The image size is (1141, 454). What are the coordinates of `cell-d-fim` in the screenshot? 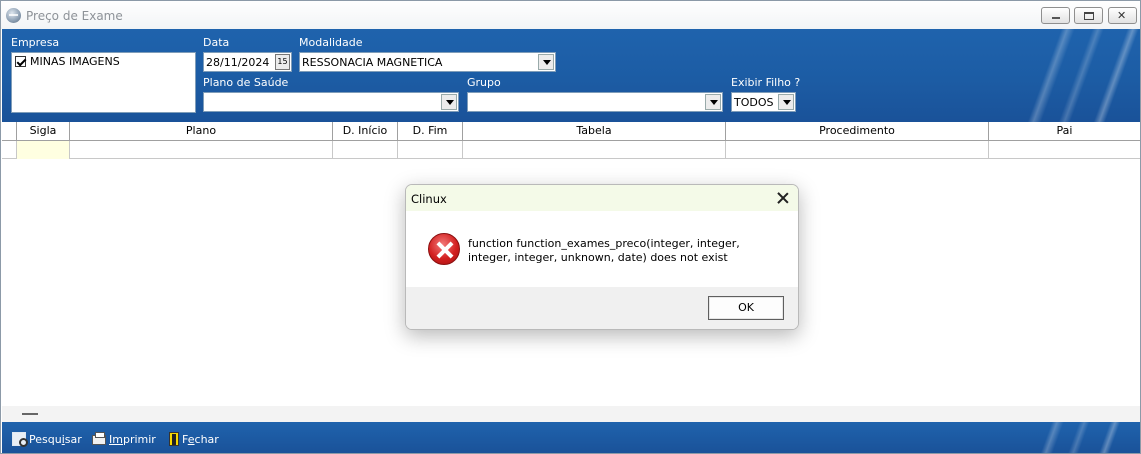 It's located at (429, 150).